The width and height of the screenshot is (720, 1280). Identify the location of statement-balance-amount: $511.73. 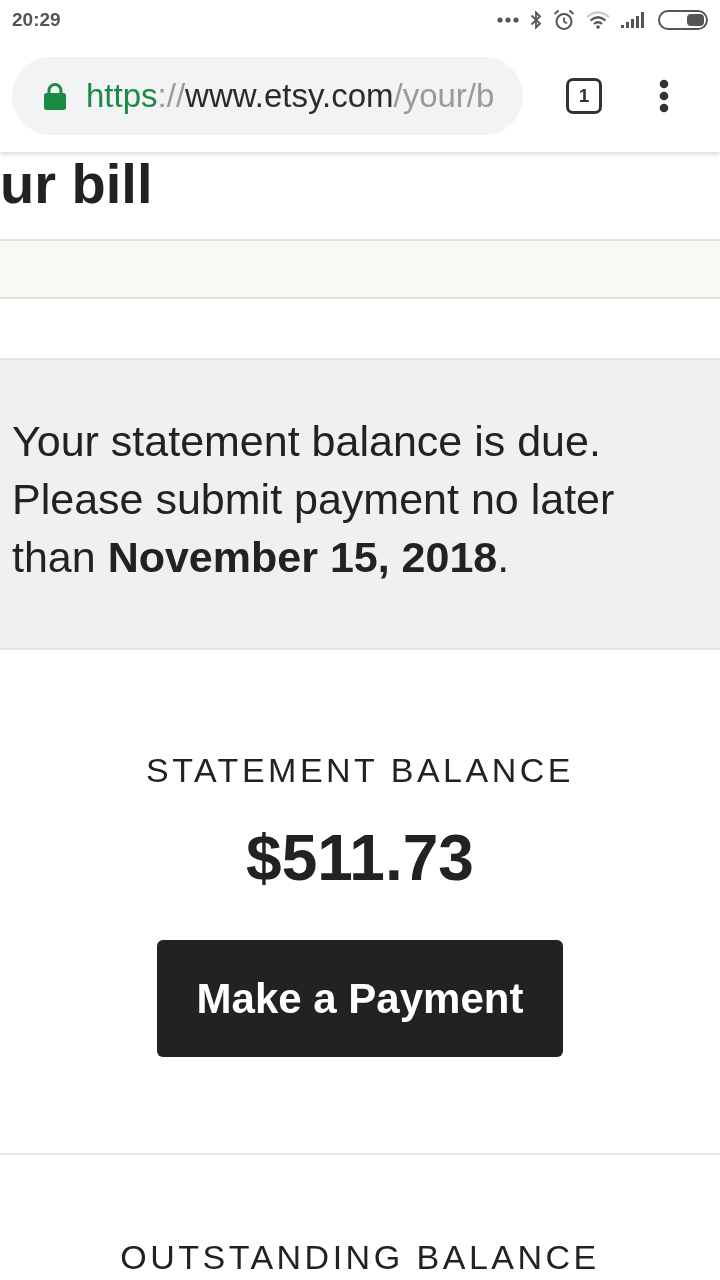
(360, 858).